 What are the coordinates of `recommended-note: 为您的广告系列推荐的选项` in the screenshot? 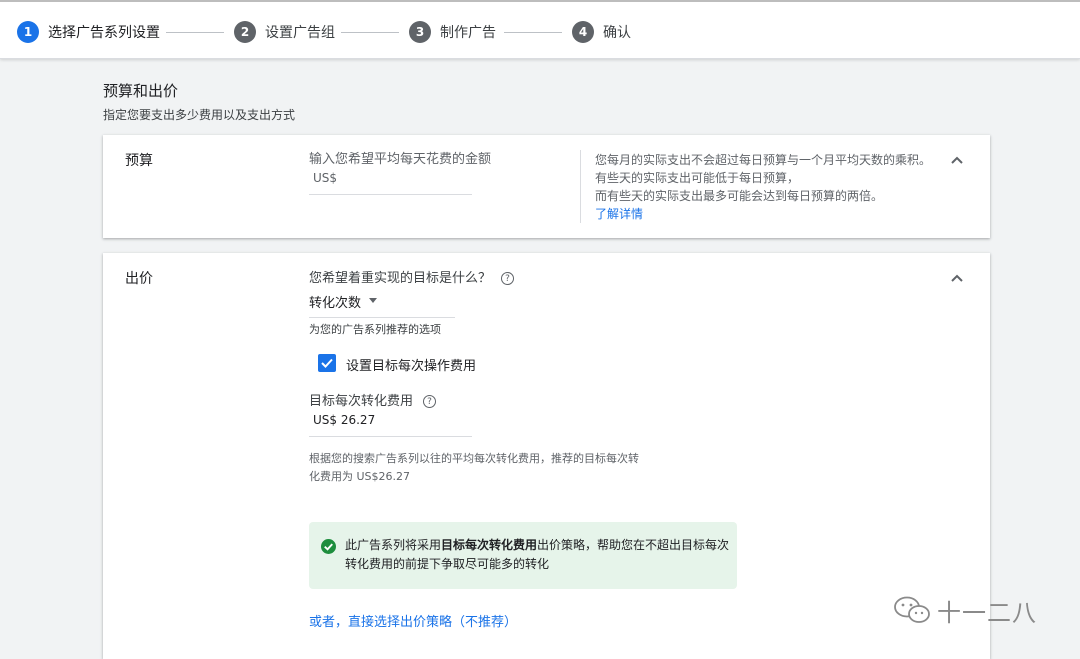 It's located at (375, 329).